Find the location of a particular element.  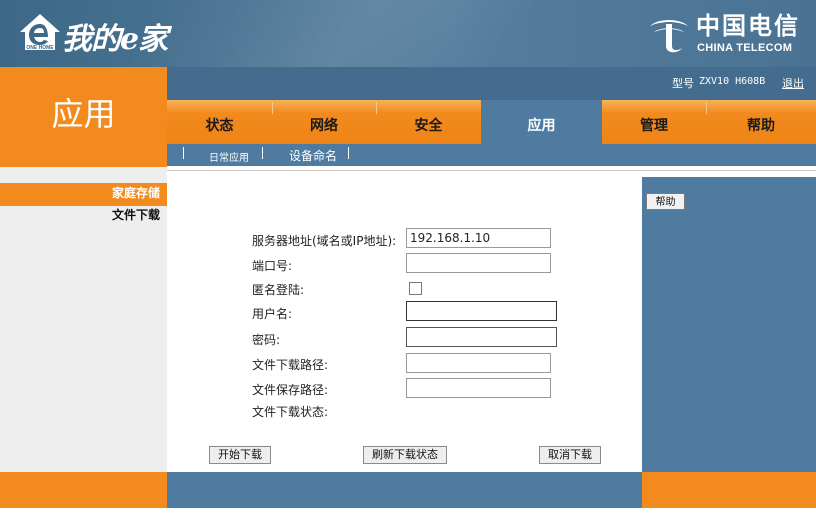

subnav-daily-apps: 日常应用 is located at coordinates (229, 156).